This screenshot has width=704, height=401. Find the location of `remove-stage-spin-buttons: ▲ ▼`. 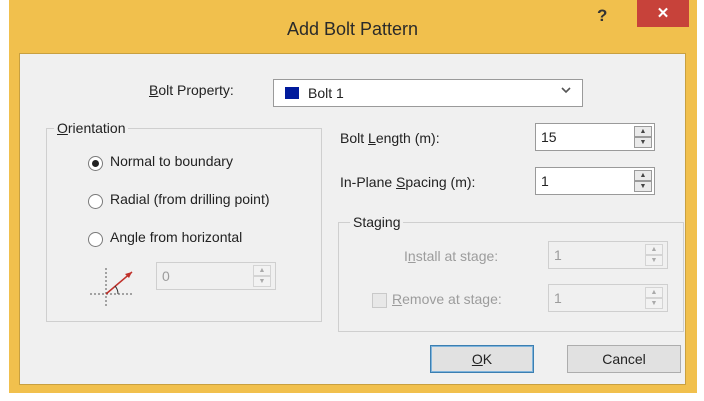

remove-stage-spin-buttons: ▲ ▼ is located at coordinates (654, 298).